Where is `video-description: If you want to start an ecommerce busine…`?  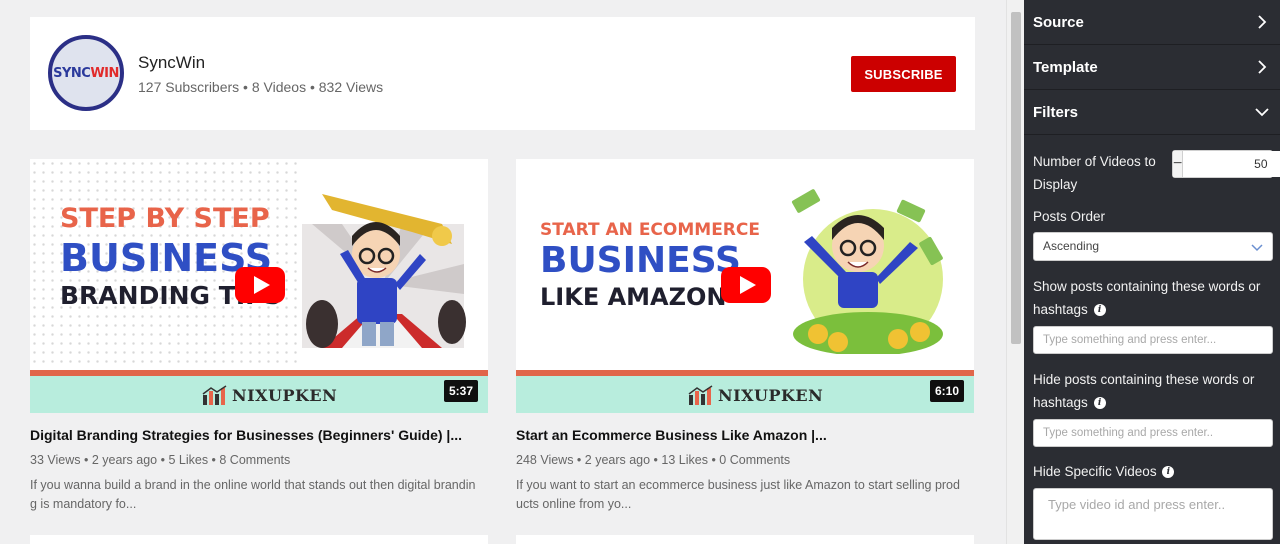
video-description: If you want to start an ecommerce busine… is located at coordinates (738, 494).